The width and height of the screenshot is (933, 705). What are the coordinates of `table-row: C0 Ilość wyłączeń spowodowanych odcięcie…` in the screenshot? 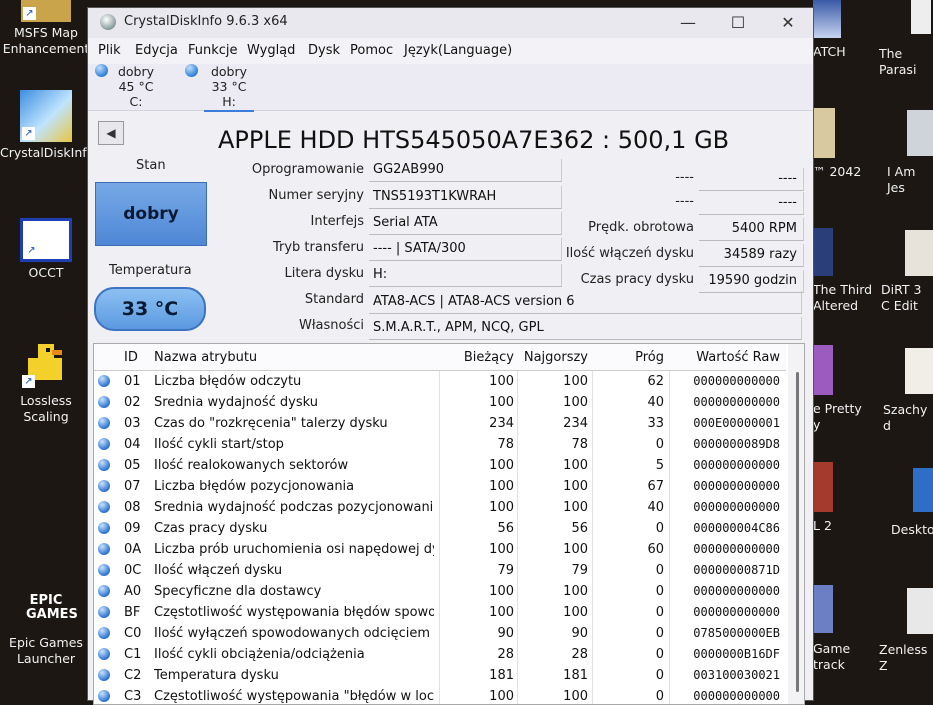 It's located at (440, 633).